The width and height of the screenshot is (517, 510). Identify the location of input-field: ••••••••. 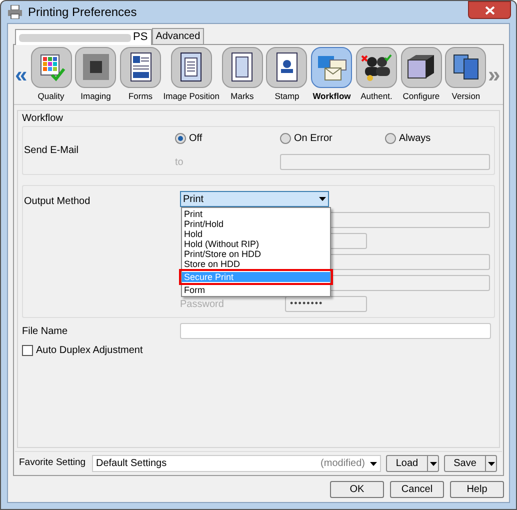
(326, 304).